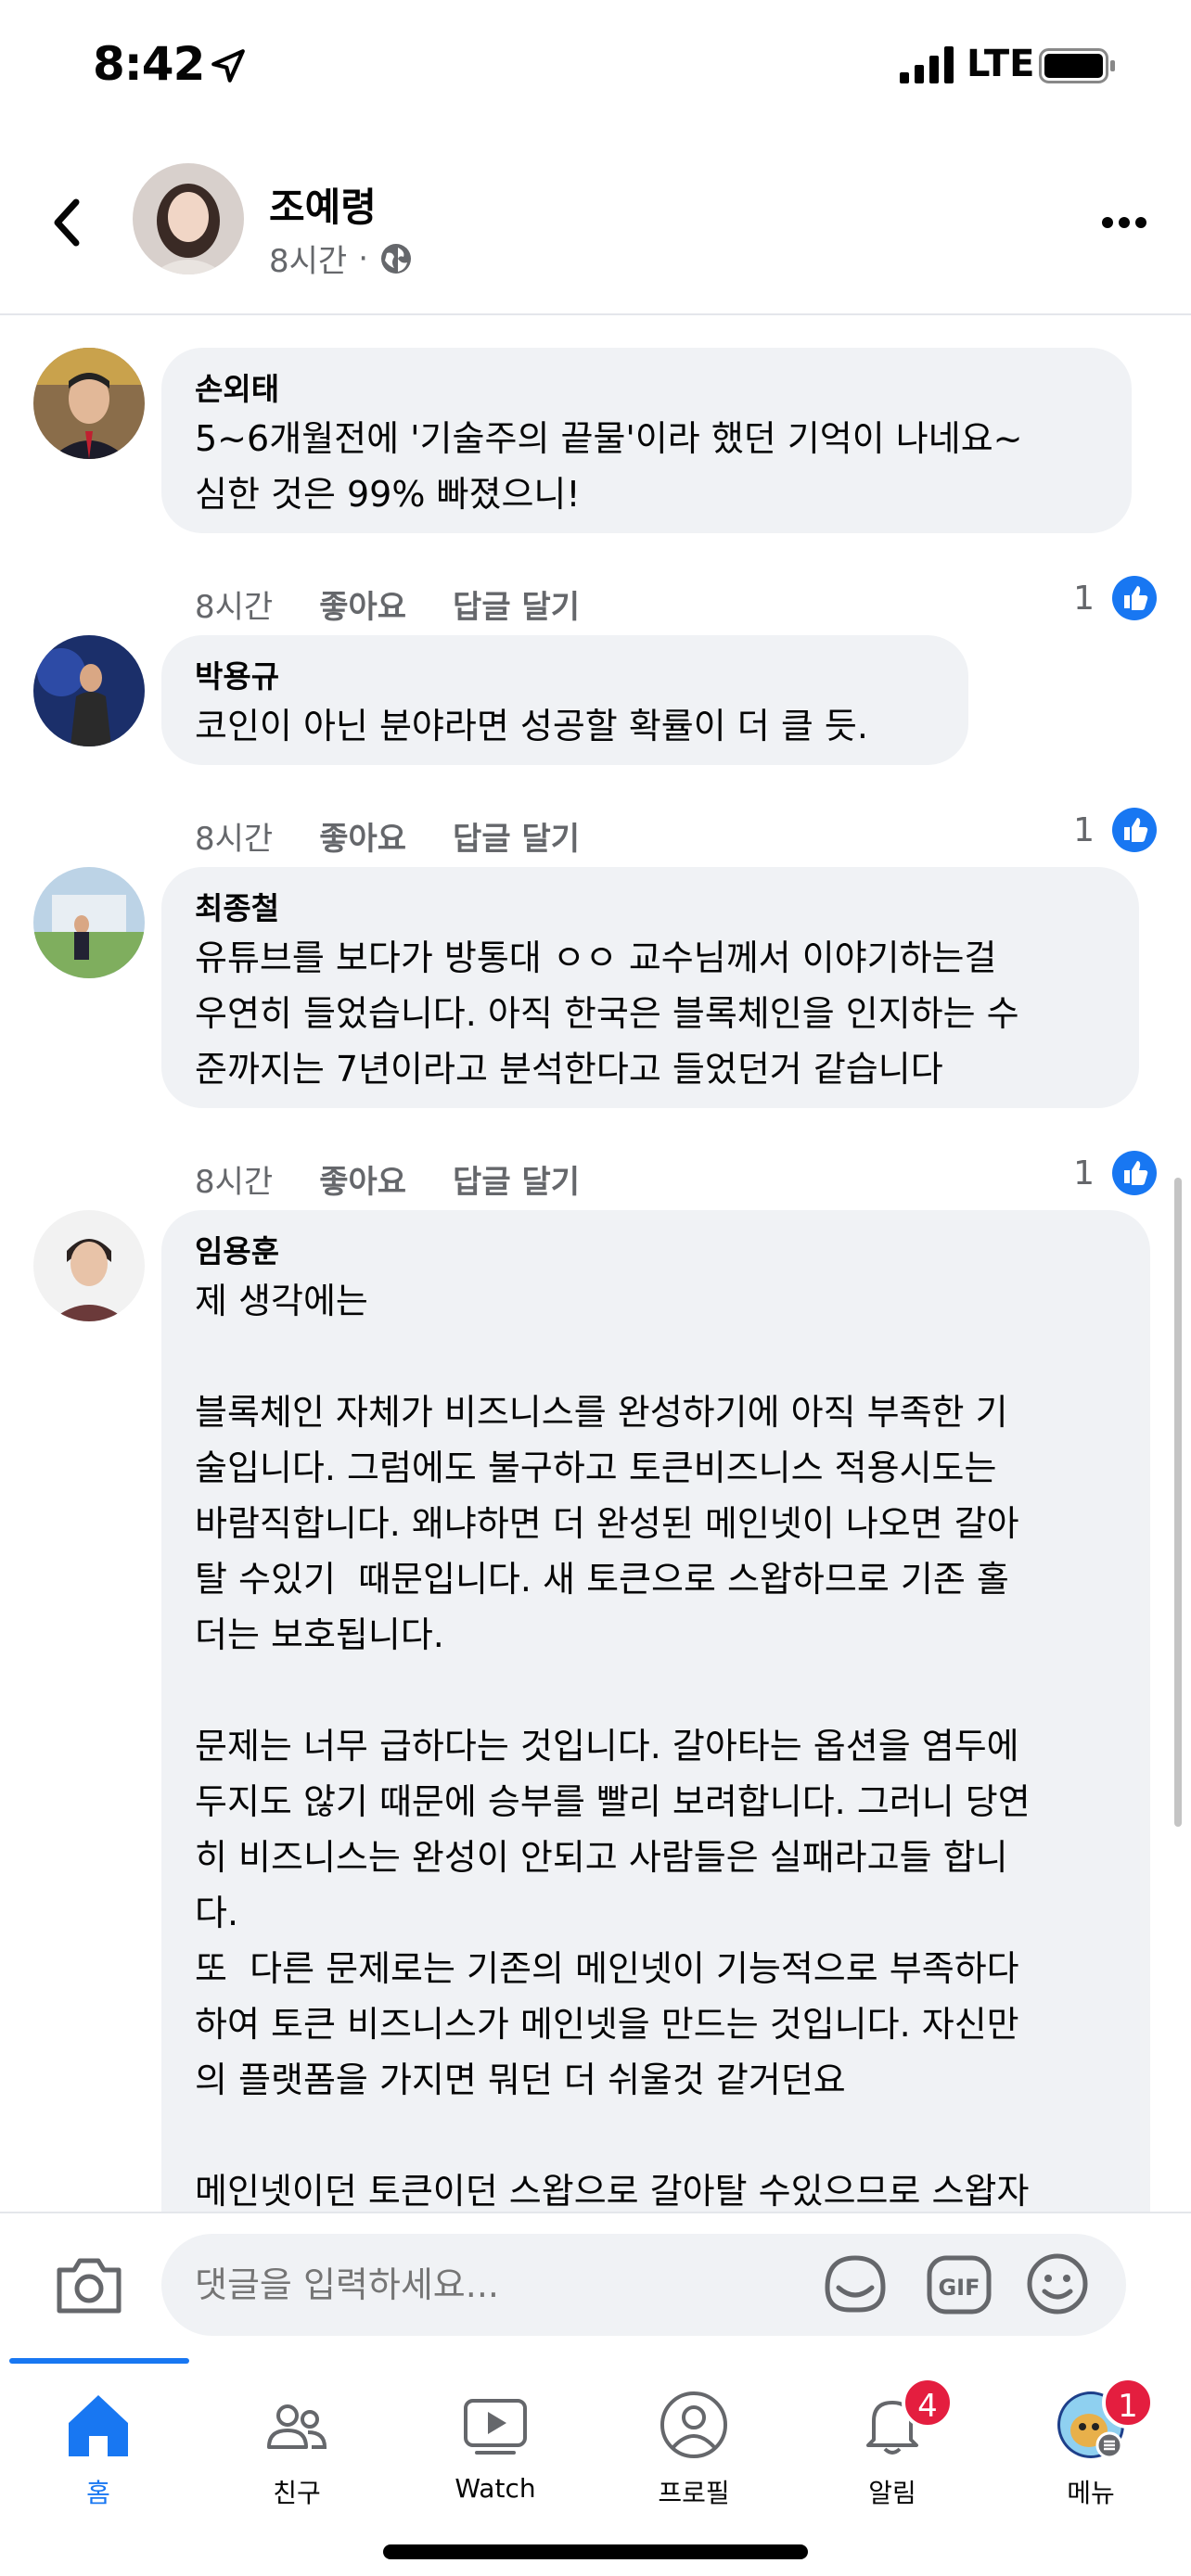 Image resolution: width=1191 pixels, height=2576 pixels. Describe the element at coordinates (647, 390) in the screenshot. I see `commenter-name: 손외태` at that location.